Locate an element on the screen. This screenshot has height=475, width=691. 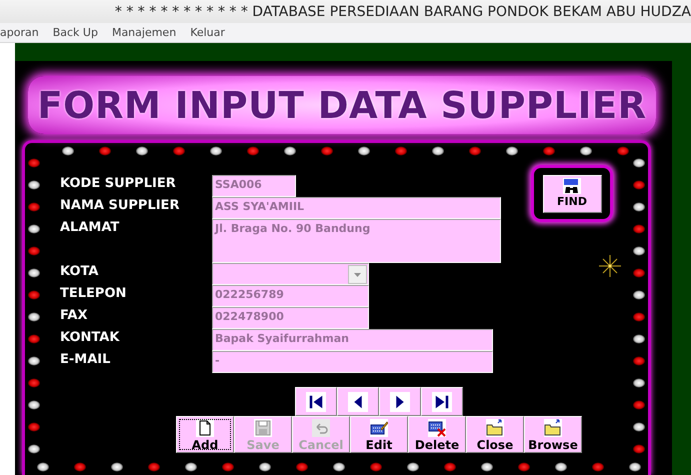
last-icon is located at coordinates (442, 402).